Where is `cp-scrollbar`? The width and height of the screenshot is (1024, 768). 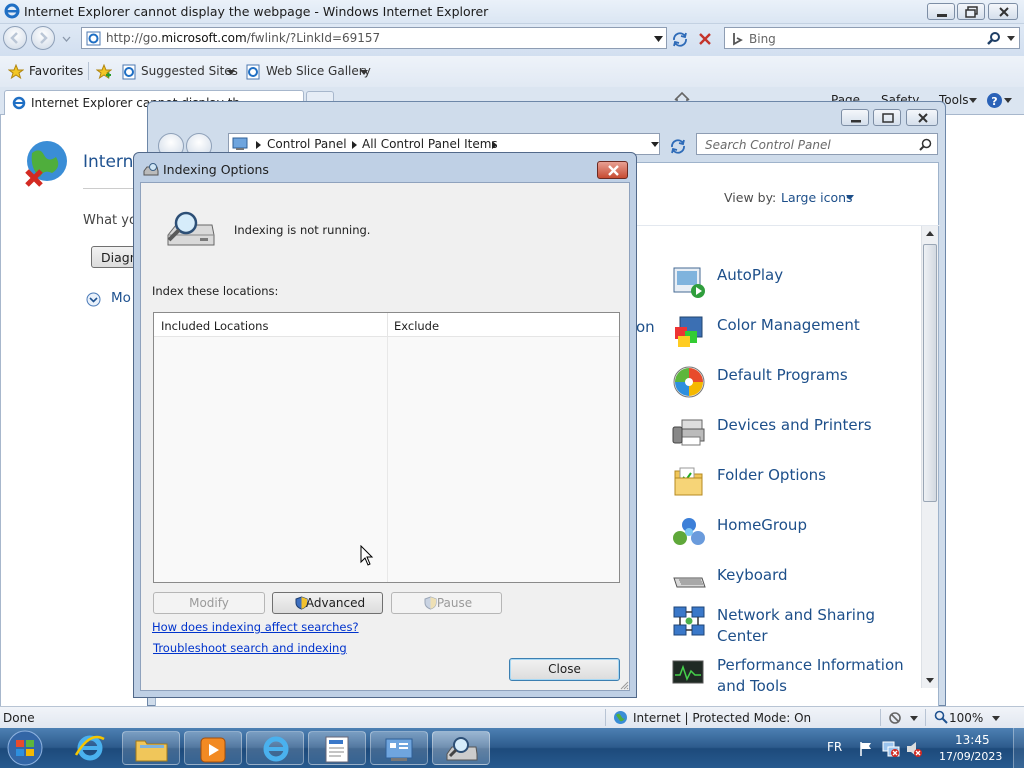
cp-scrollbar is located at coordinates (929, 457).